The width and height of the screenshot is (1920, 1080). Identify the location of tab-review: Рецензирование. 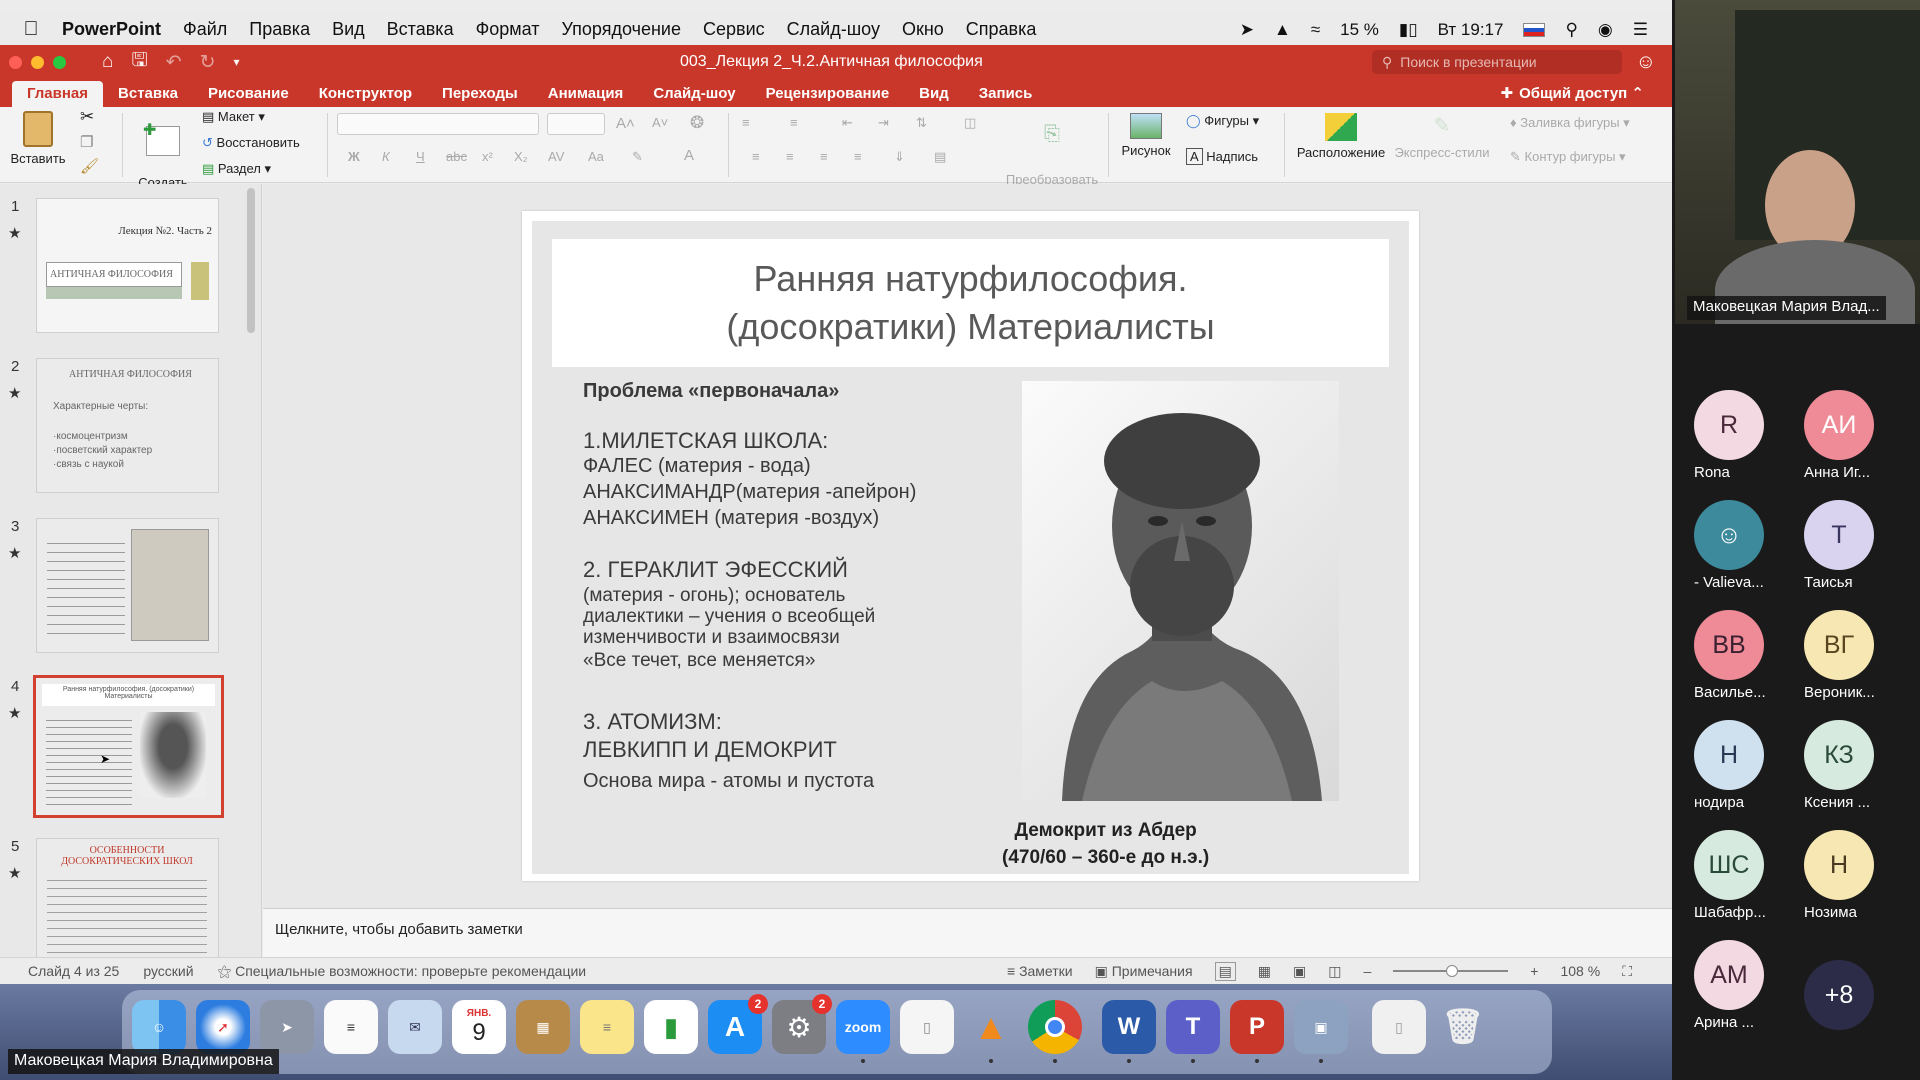
(828, 94).